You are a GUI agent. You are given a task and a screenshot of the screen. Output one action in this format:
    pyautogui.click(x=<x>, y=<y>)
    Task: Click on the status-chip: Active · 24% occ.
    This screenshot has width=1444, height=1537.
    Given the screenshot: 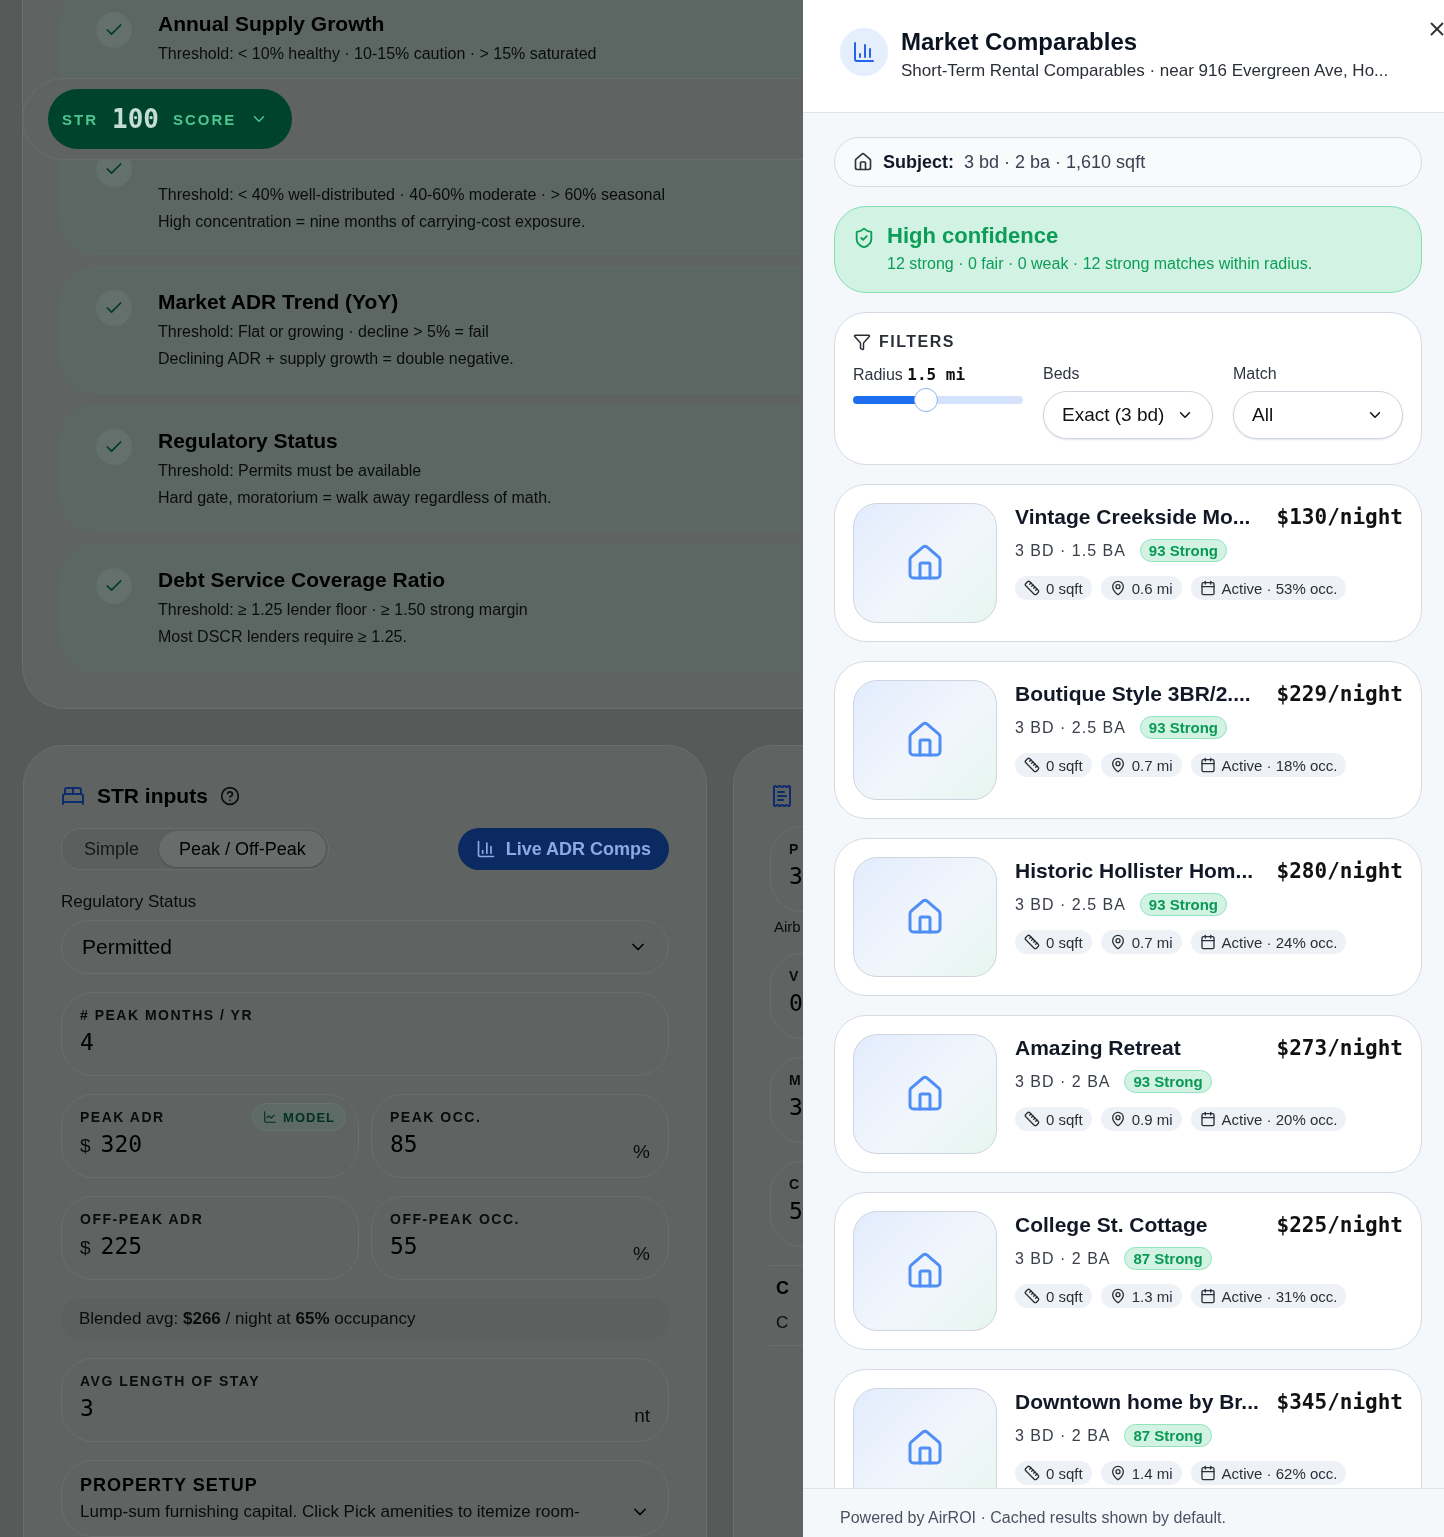 What is the action you would take?
    pyautogui.click(x=1268, y=942)
    